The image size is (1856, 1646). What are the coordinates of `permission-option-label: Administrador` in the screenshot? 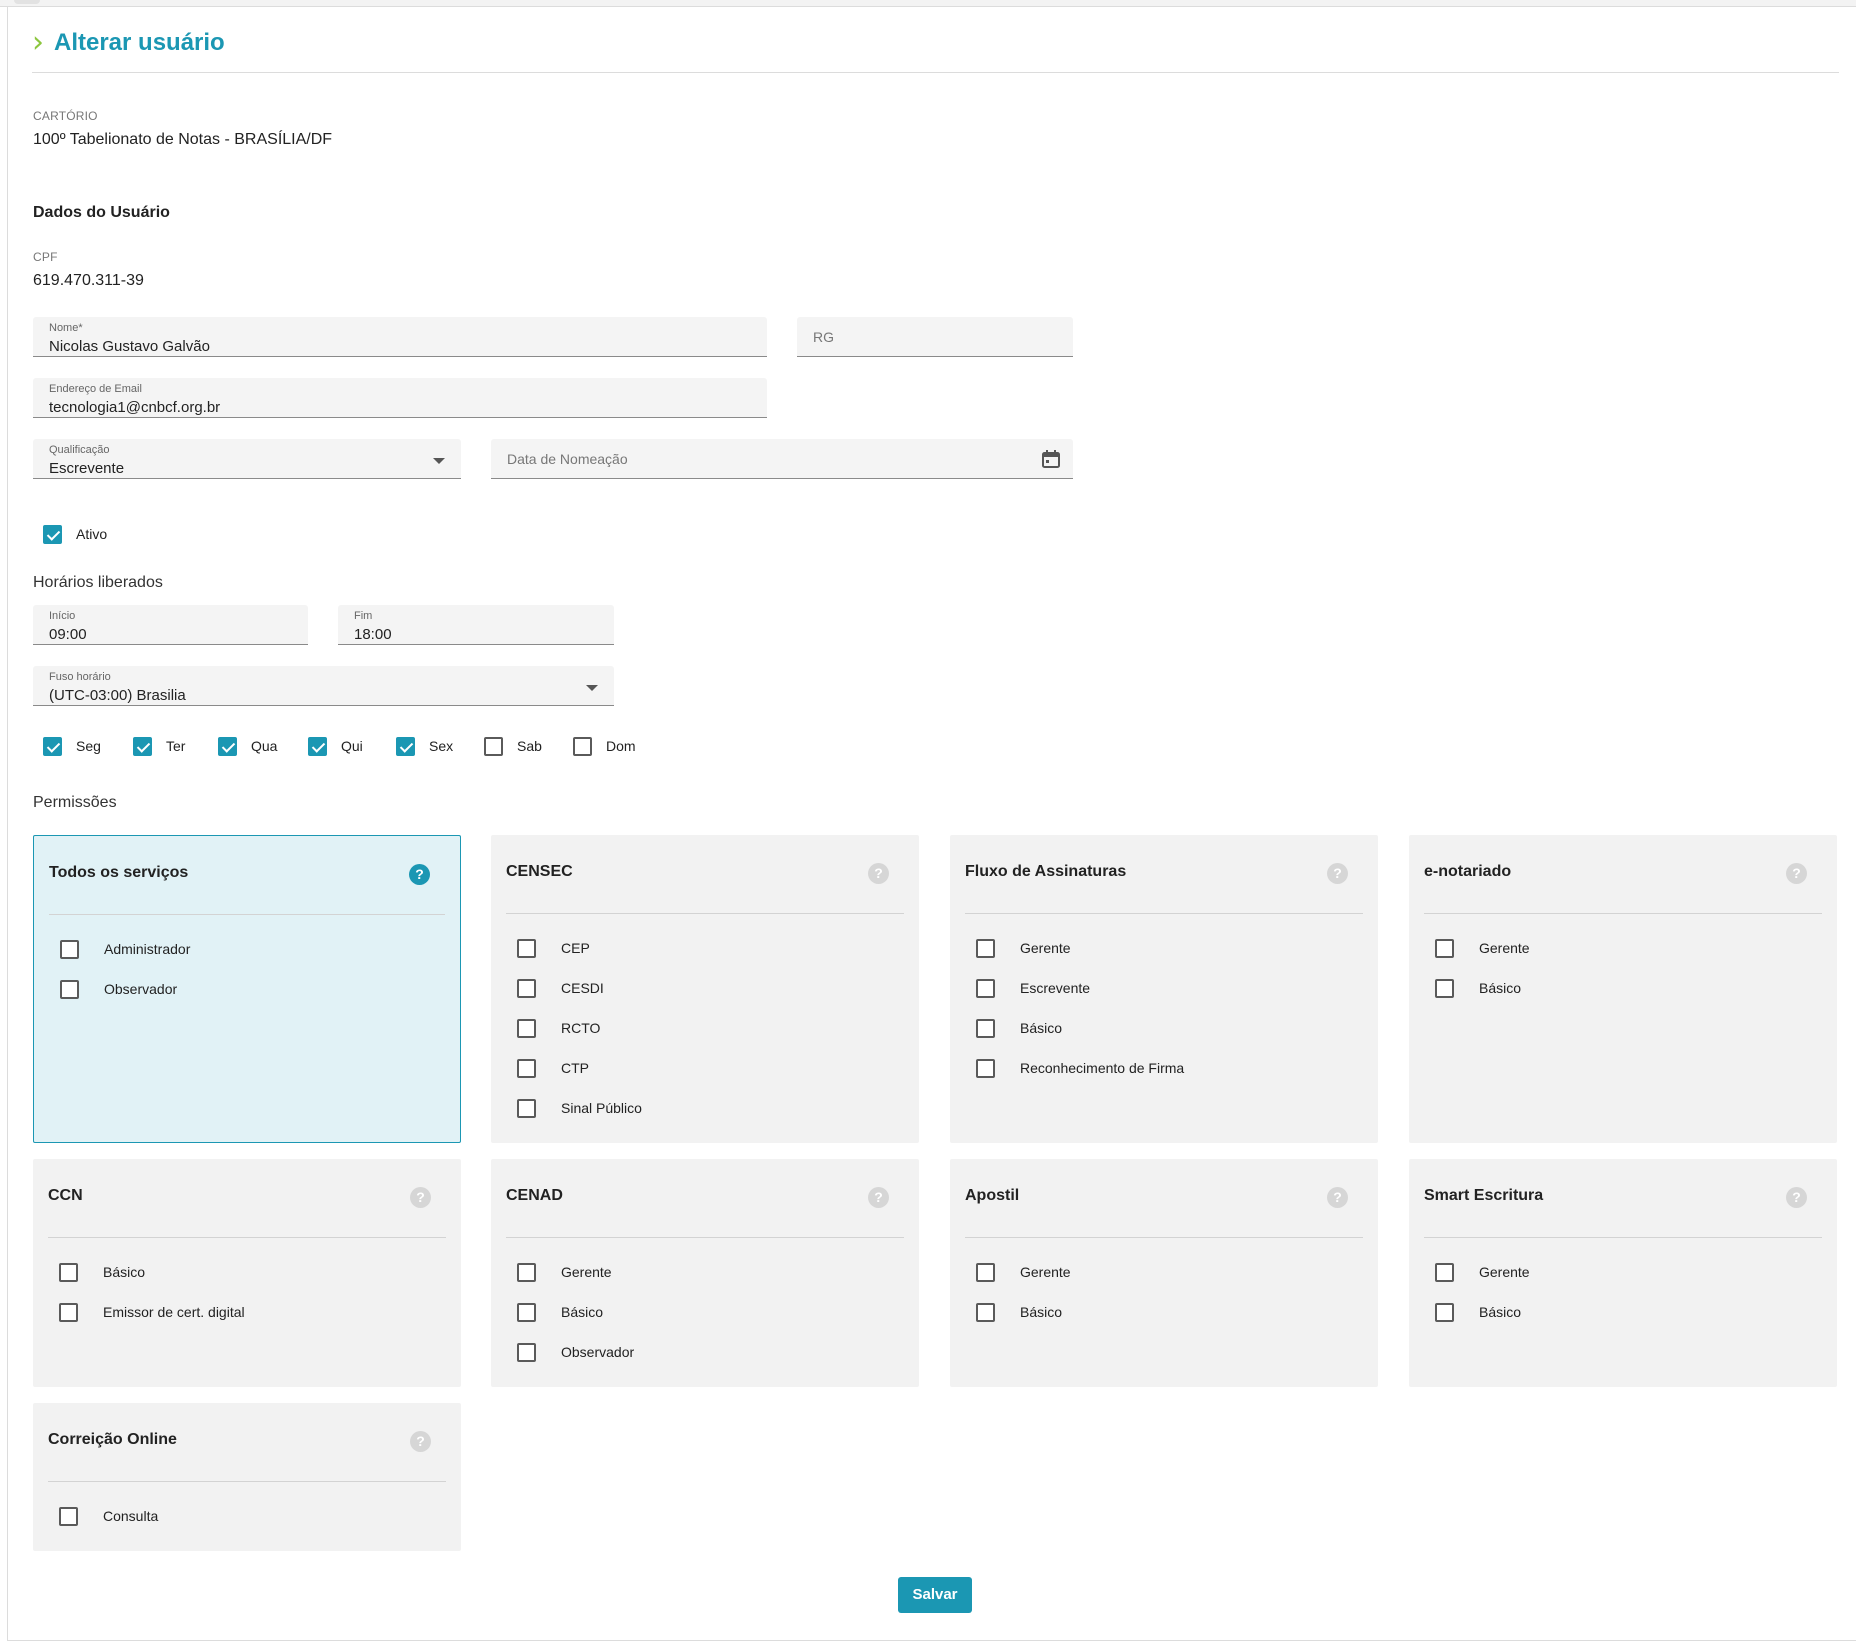 It's located at (147, 949).